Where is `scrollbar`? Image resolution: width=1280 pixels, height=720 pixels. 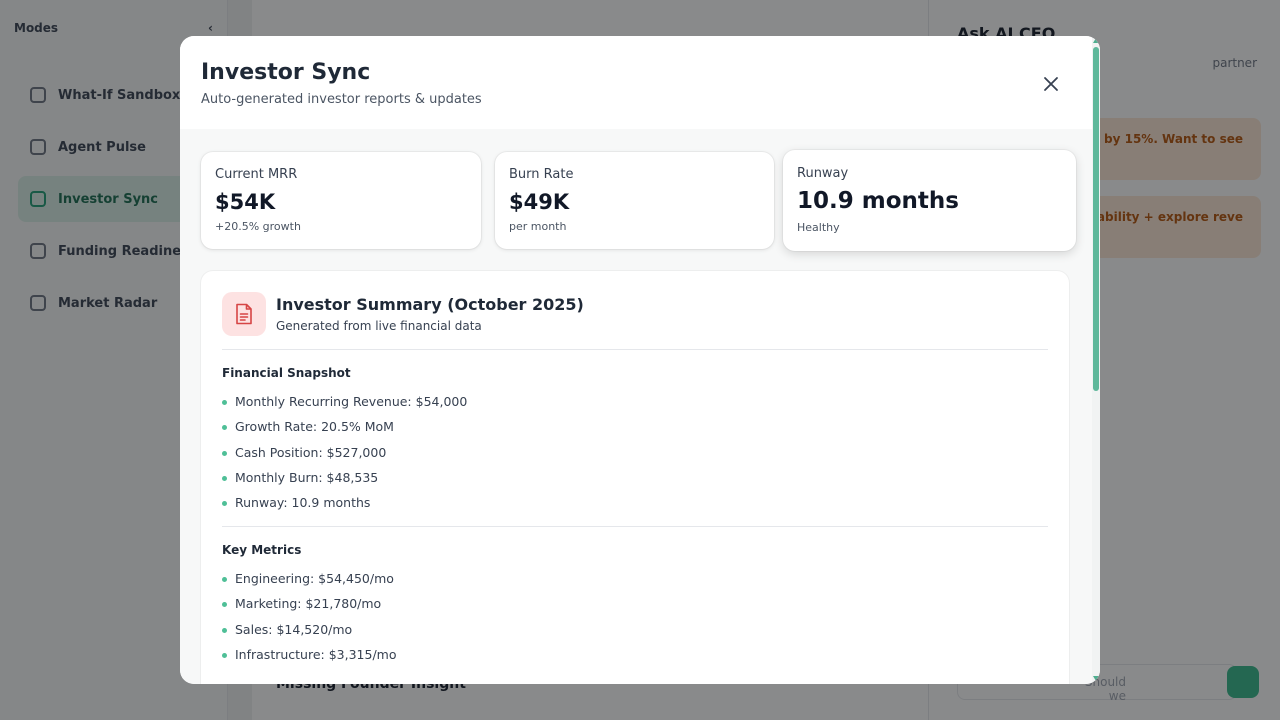 scrollbar is located at coordinates (1096, 360).